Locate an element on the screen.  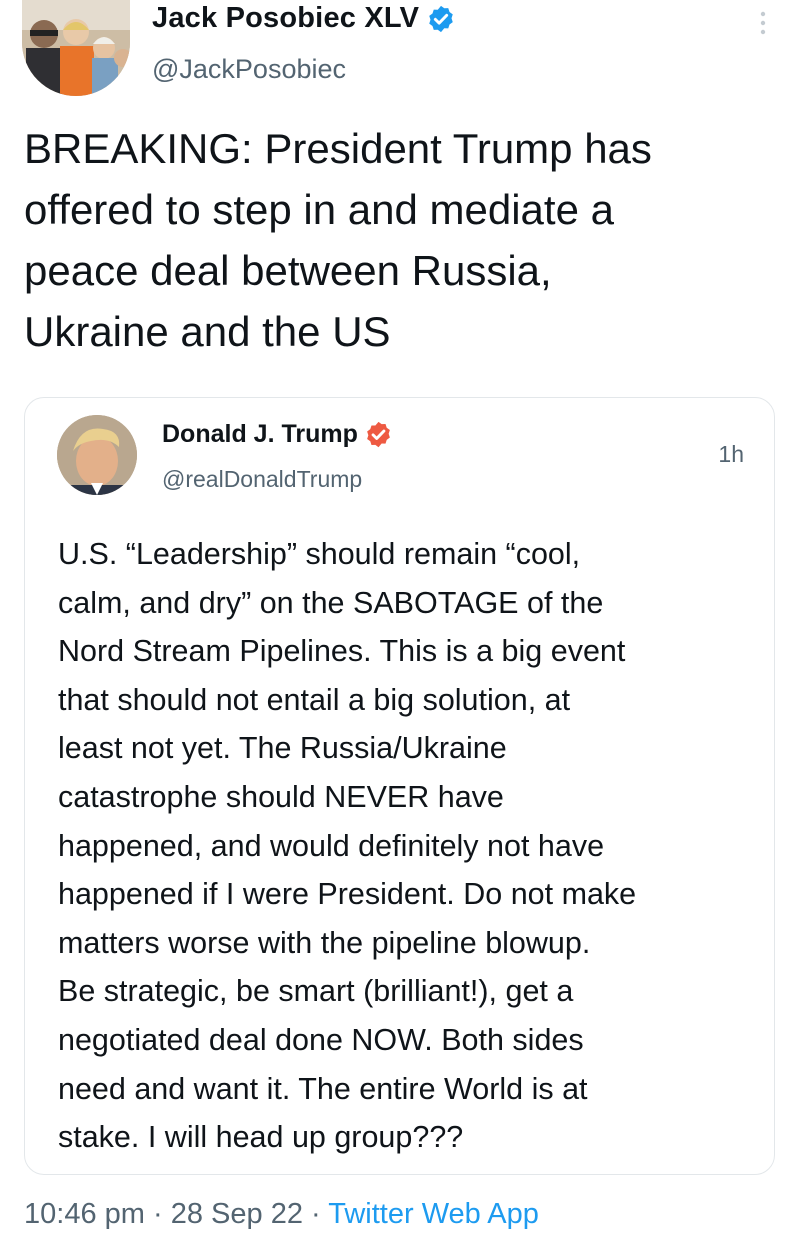
quoted-tweet-time: 1h is located at coordinates (731, 454).